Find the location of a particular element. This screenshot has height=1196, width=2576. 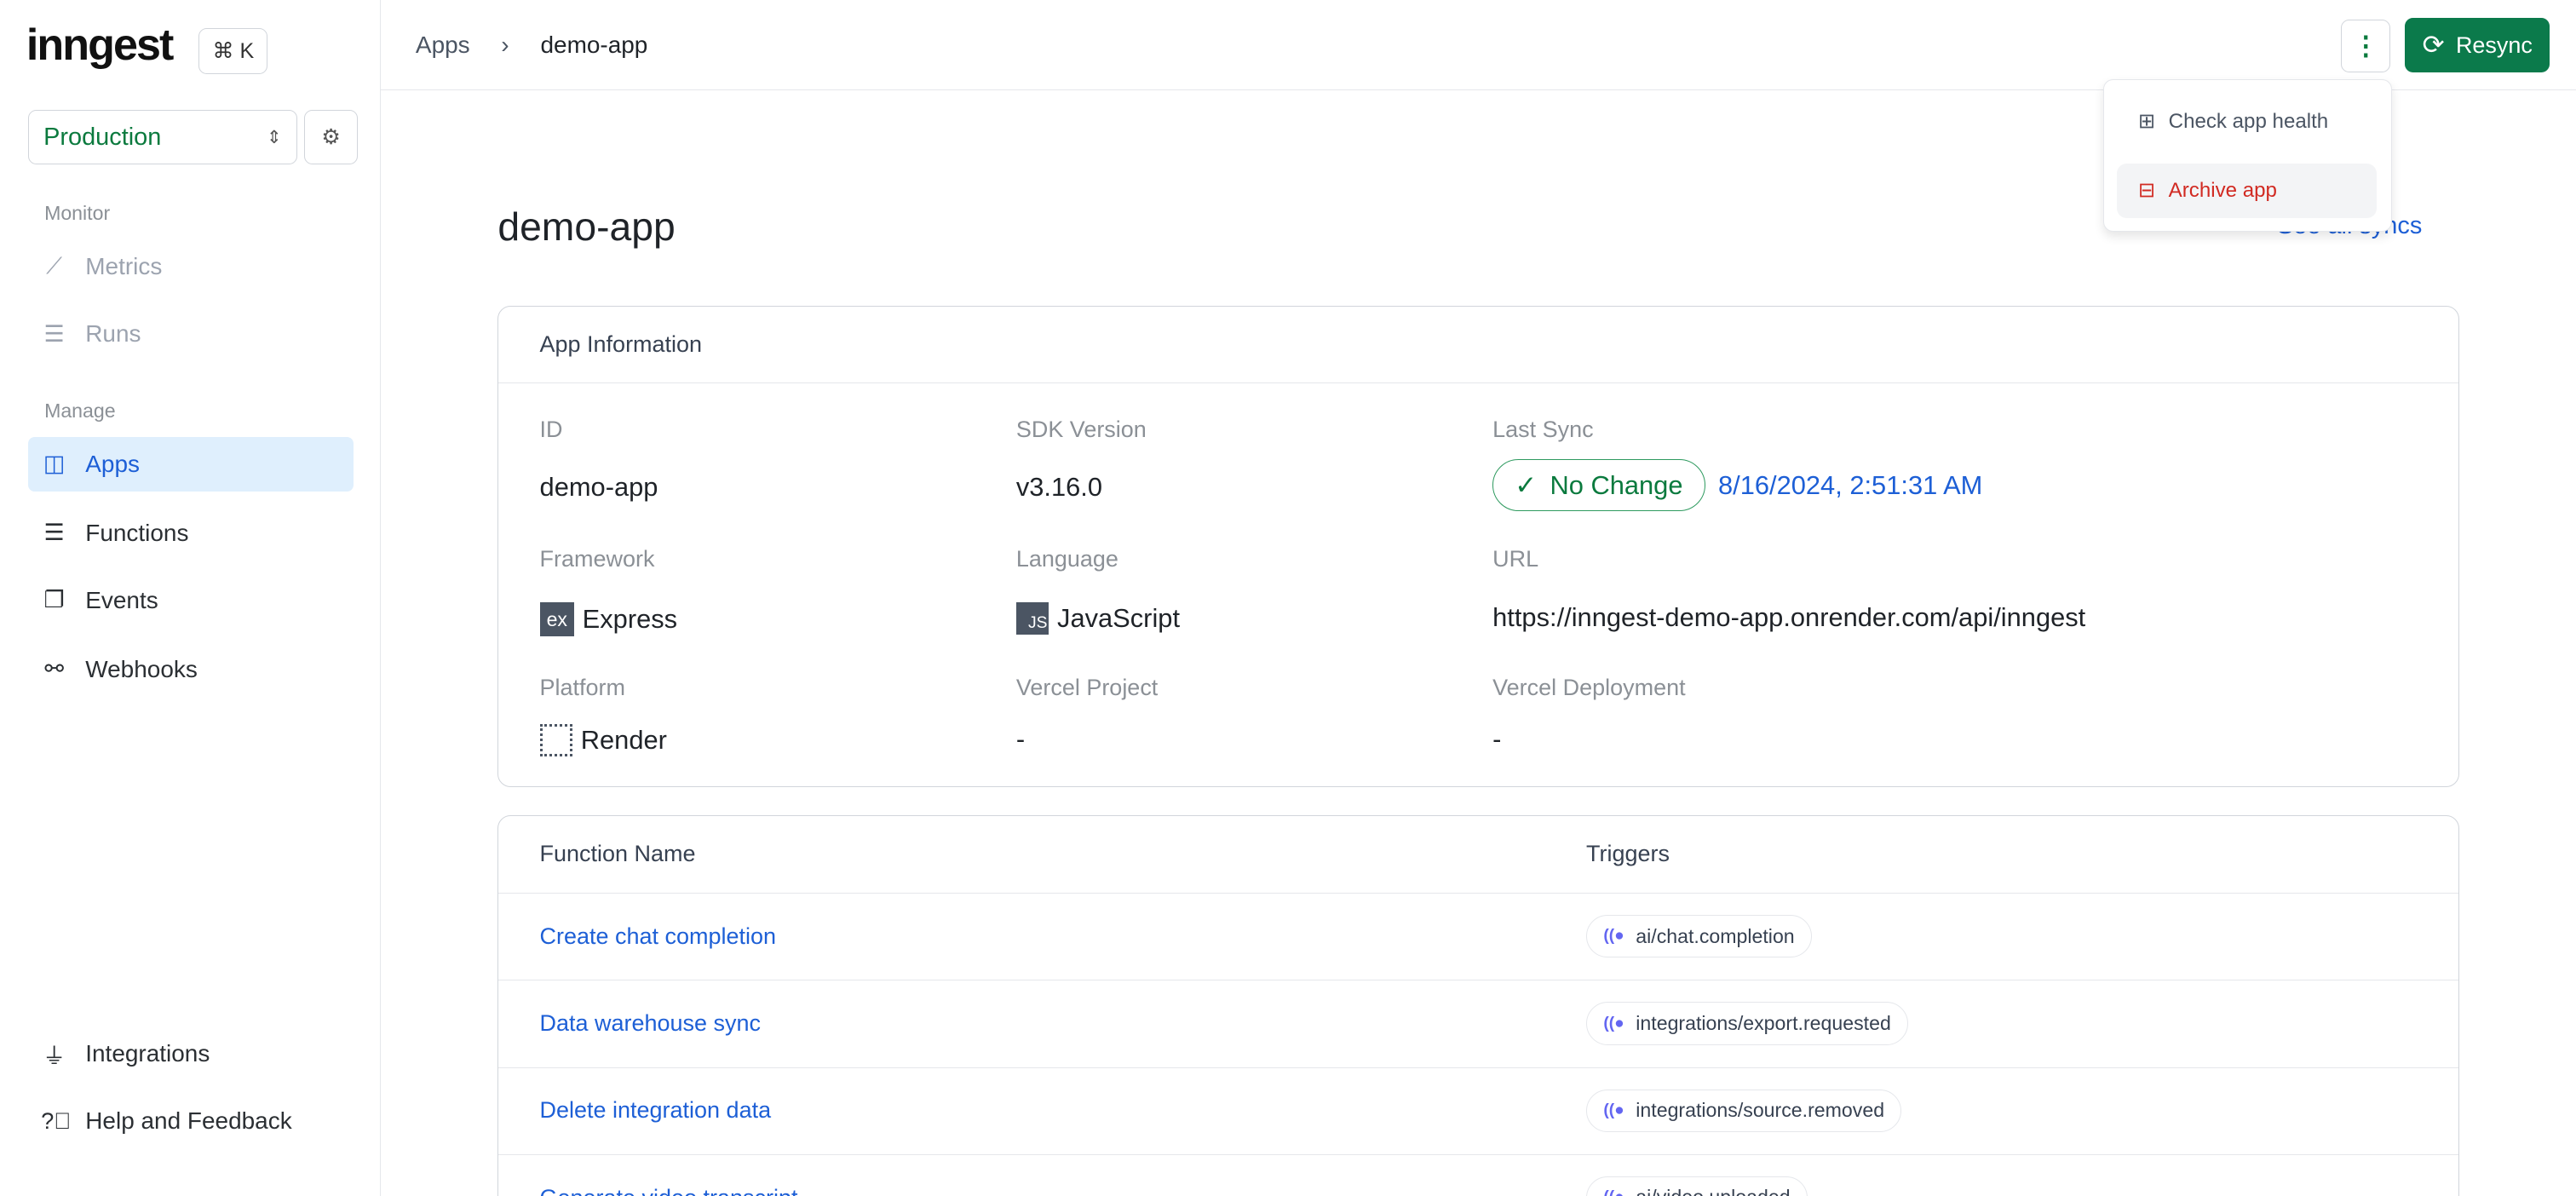

framework-label: Framework is located at coordinates (597, 559).